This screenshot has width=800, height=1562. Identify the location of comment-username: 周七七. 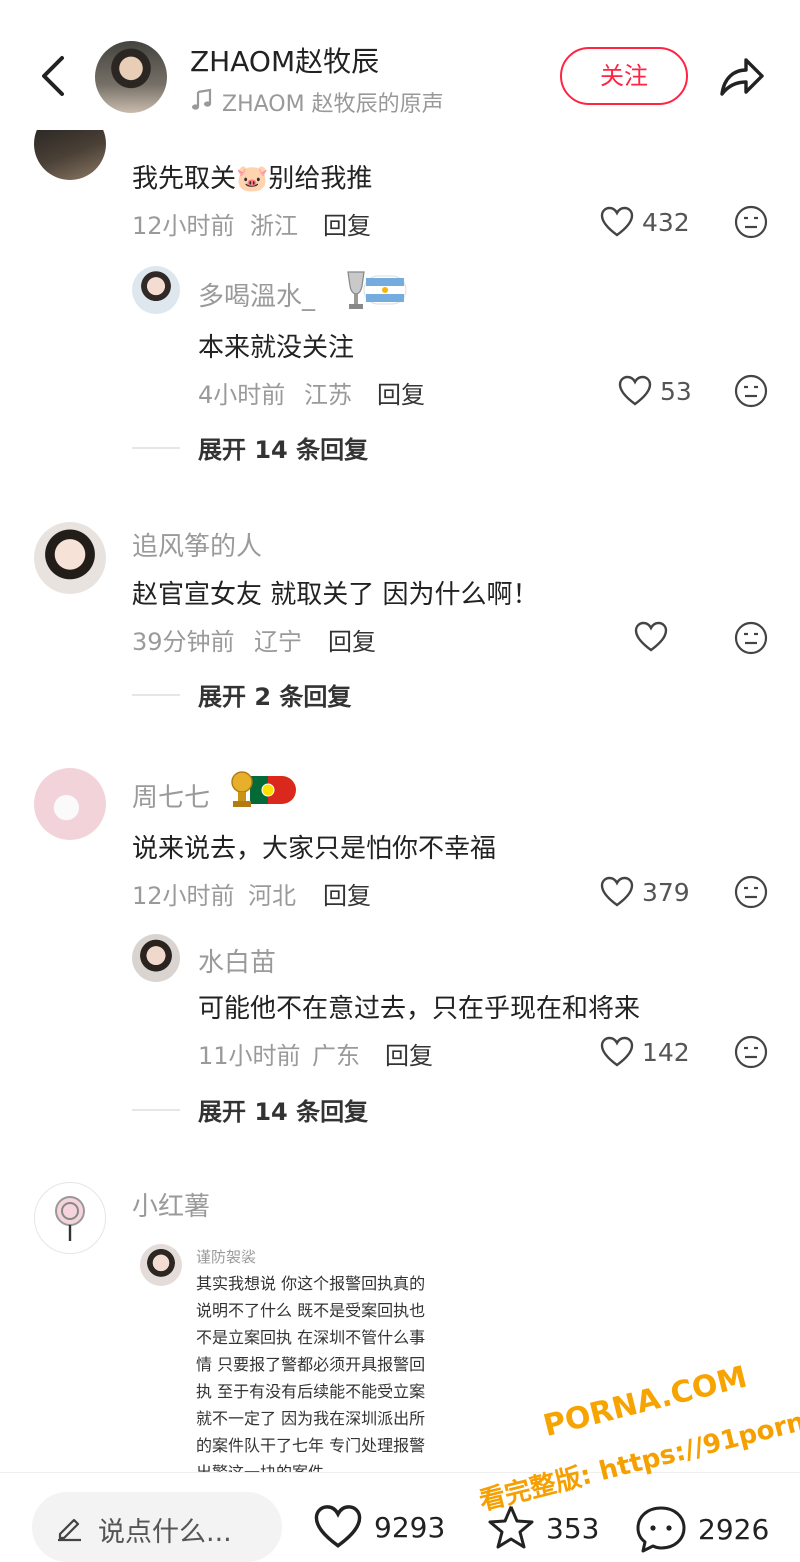
(171, 795).